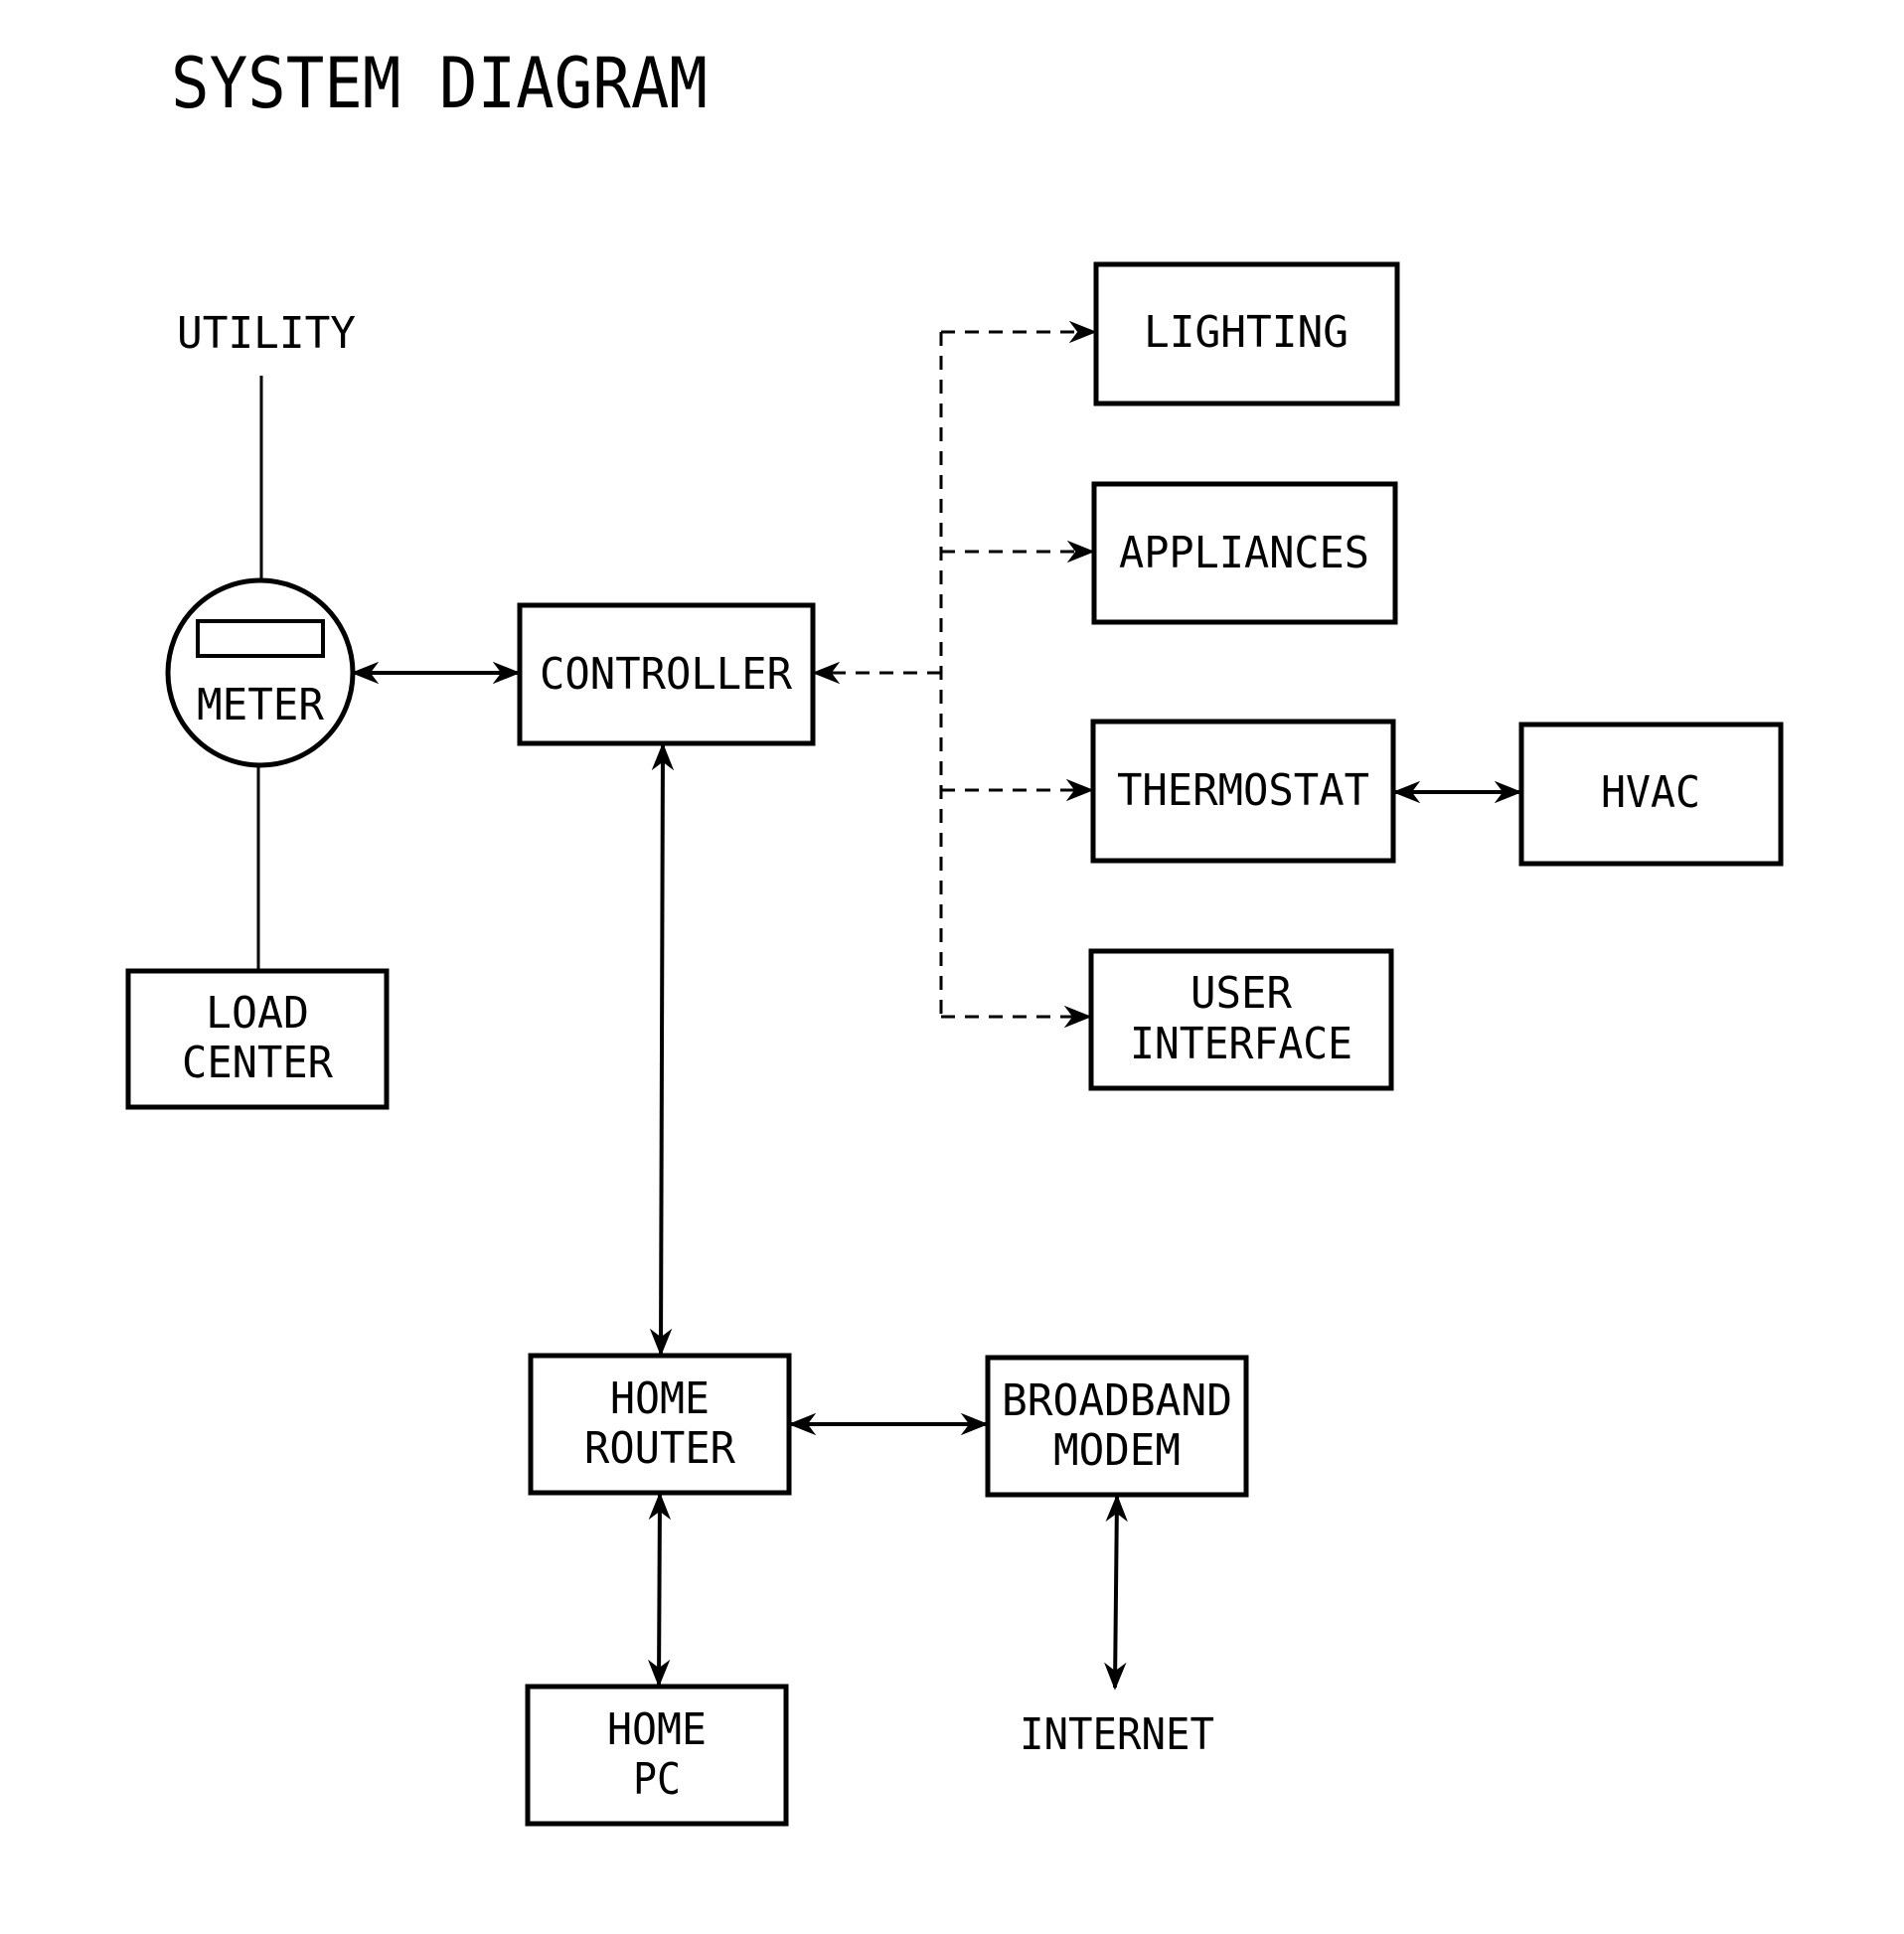 This screenshot has width=1904, height=1934. What do you see at coordinates (1241, 993) in the screenshot?
I see `user-interface-label-line1: USER` at bounding box center [1241, 993].